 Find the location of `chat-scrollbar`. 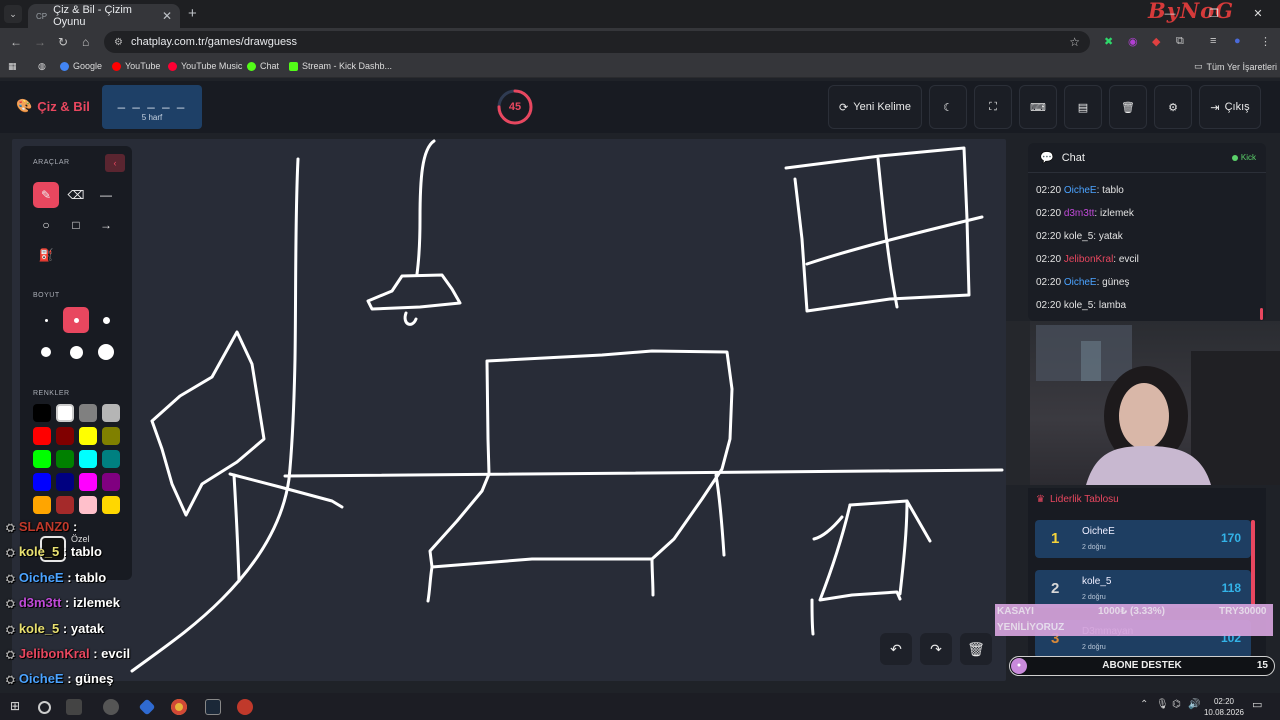

chat-scrollbar is located at coordinates (1261, 314).